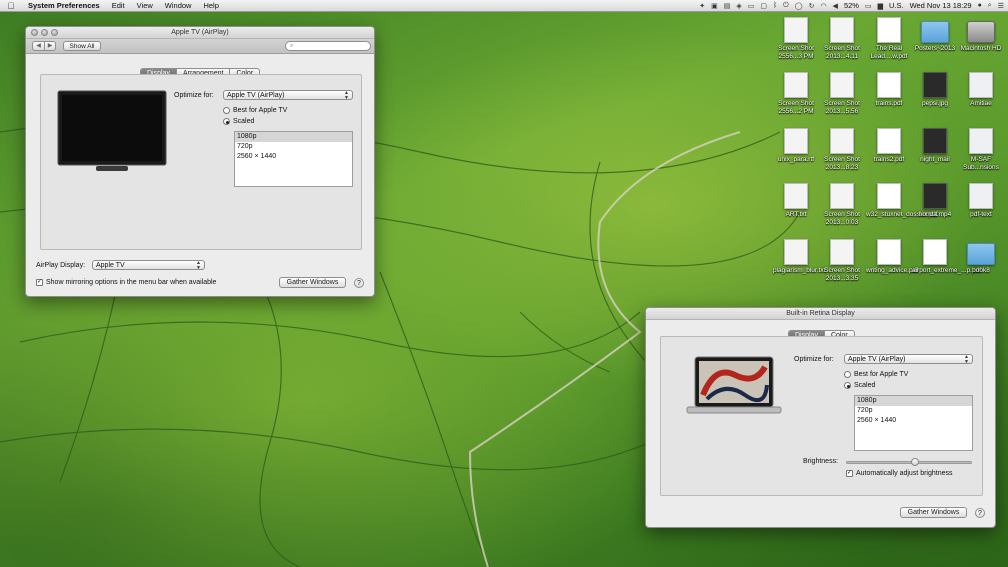  Describe the element at coordinates (842, 94) in the screenshot. I see `desktop-icon: Screen Shot 2013...5.56` at that location.